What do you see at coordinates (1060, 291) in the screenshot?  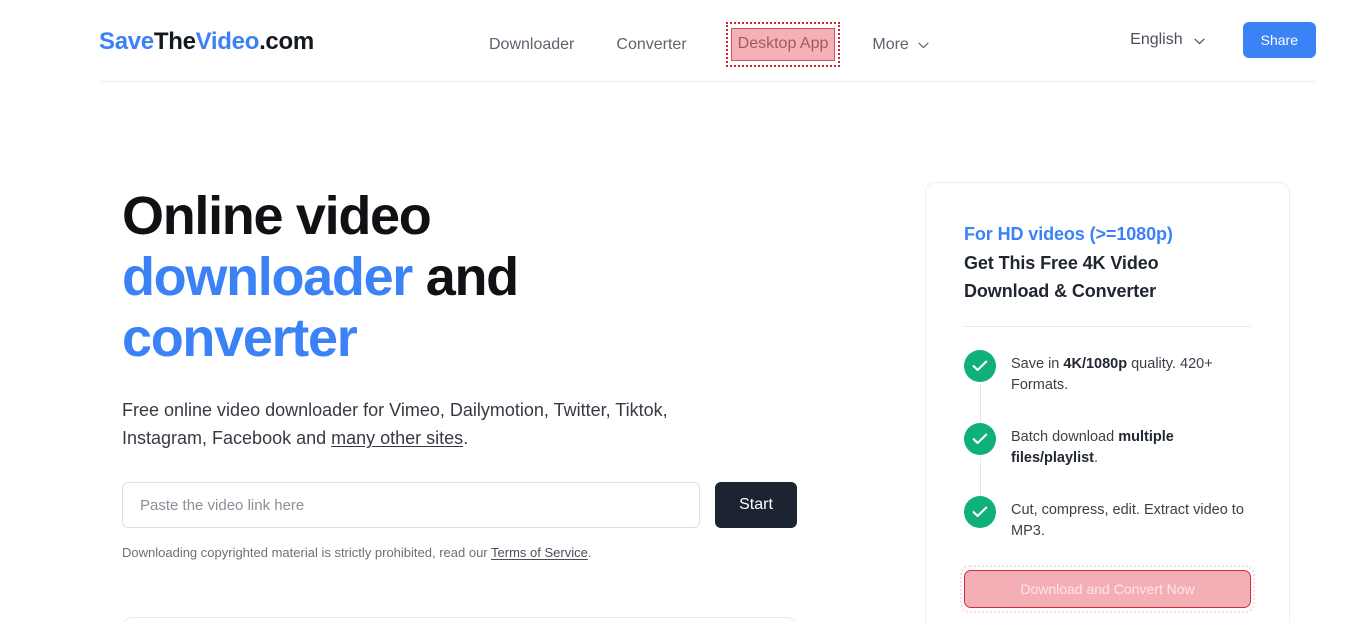 I see `promo-title-line2: Download & Converter` at bounding box center [1060, 291].